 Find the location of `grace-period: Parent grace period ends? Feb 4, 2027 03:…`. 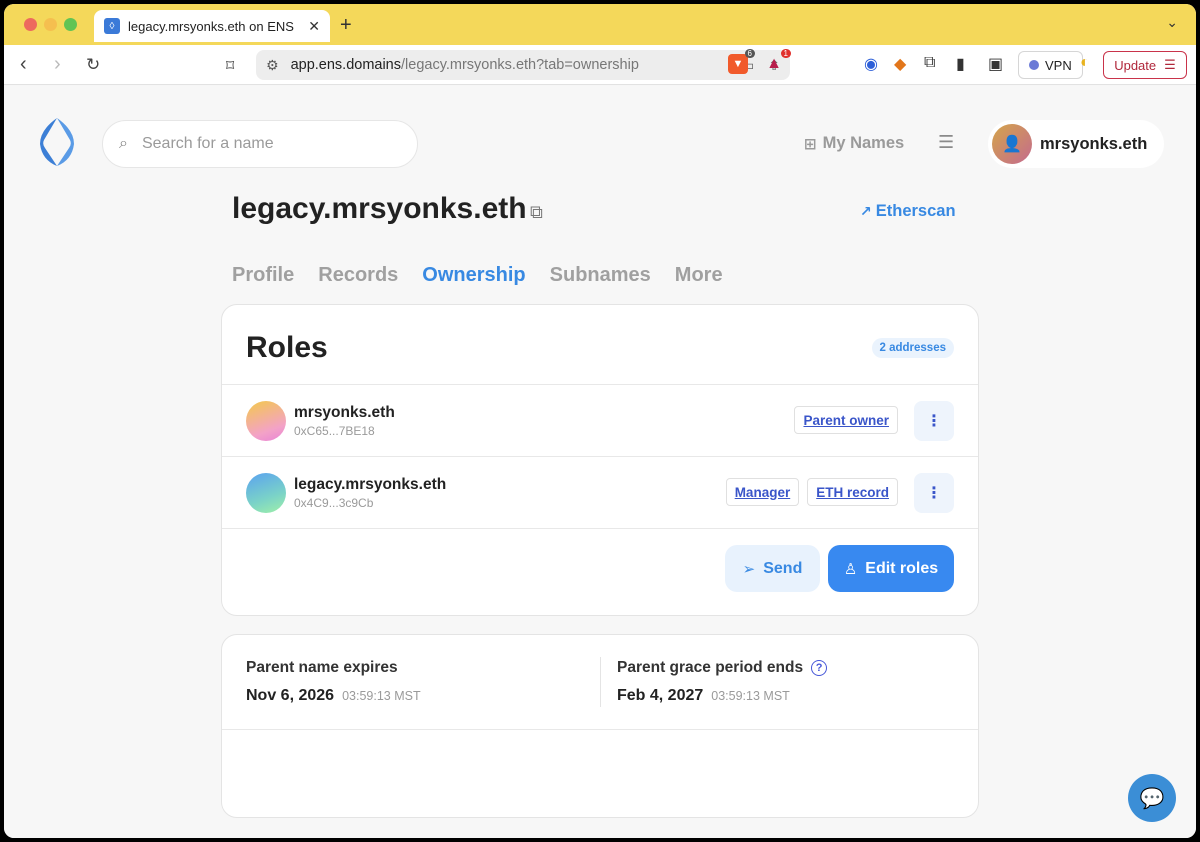

grace-period: Parent grace period ends? Feb 4, 2027 03:… is located at coordinates (722, 682).